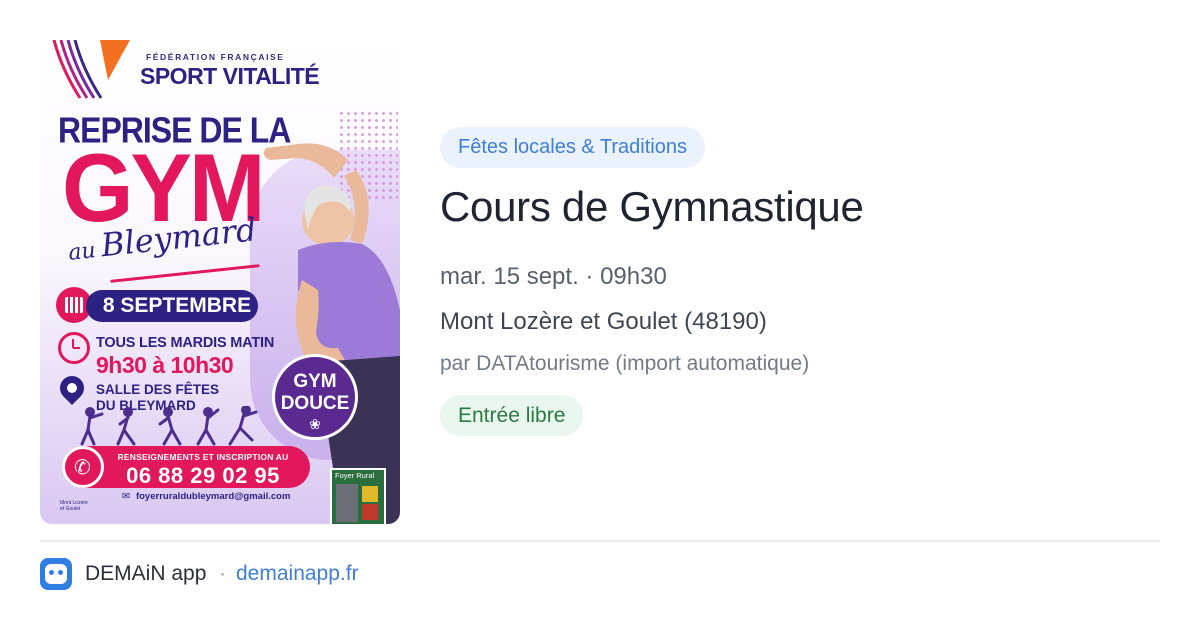 This screenshot has width=1200, height=630. Describe the element at coordinates (315, 403) in the screenshot. I see `poster-badge-line2: DOUCE` at that location.